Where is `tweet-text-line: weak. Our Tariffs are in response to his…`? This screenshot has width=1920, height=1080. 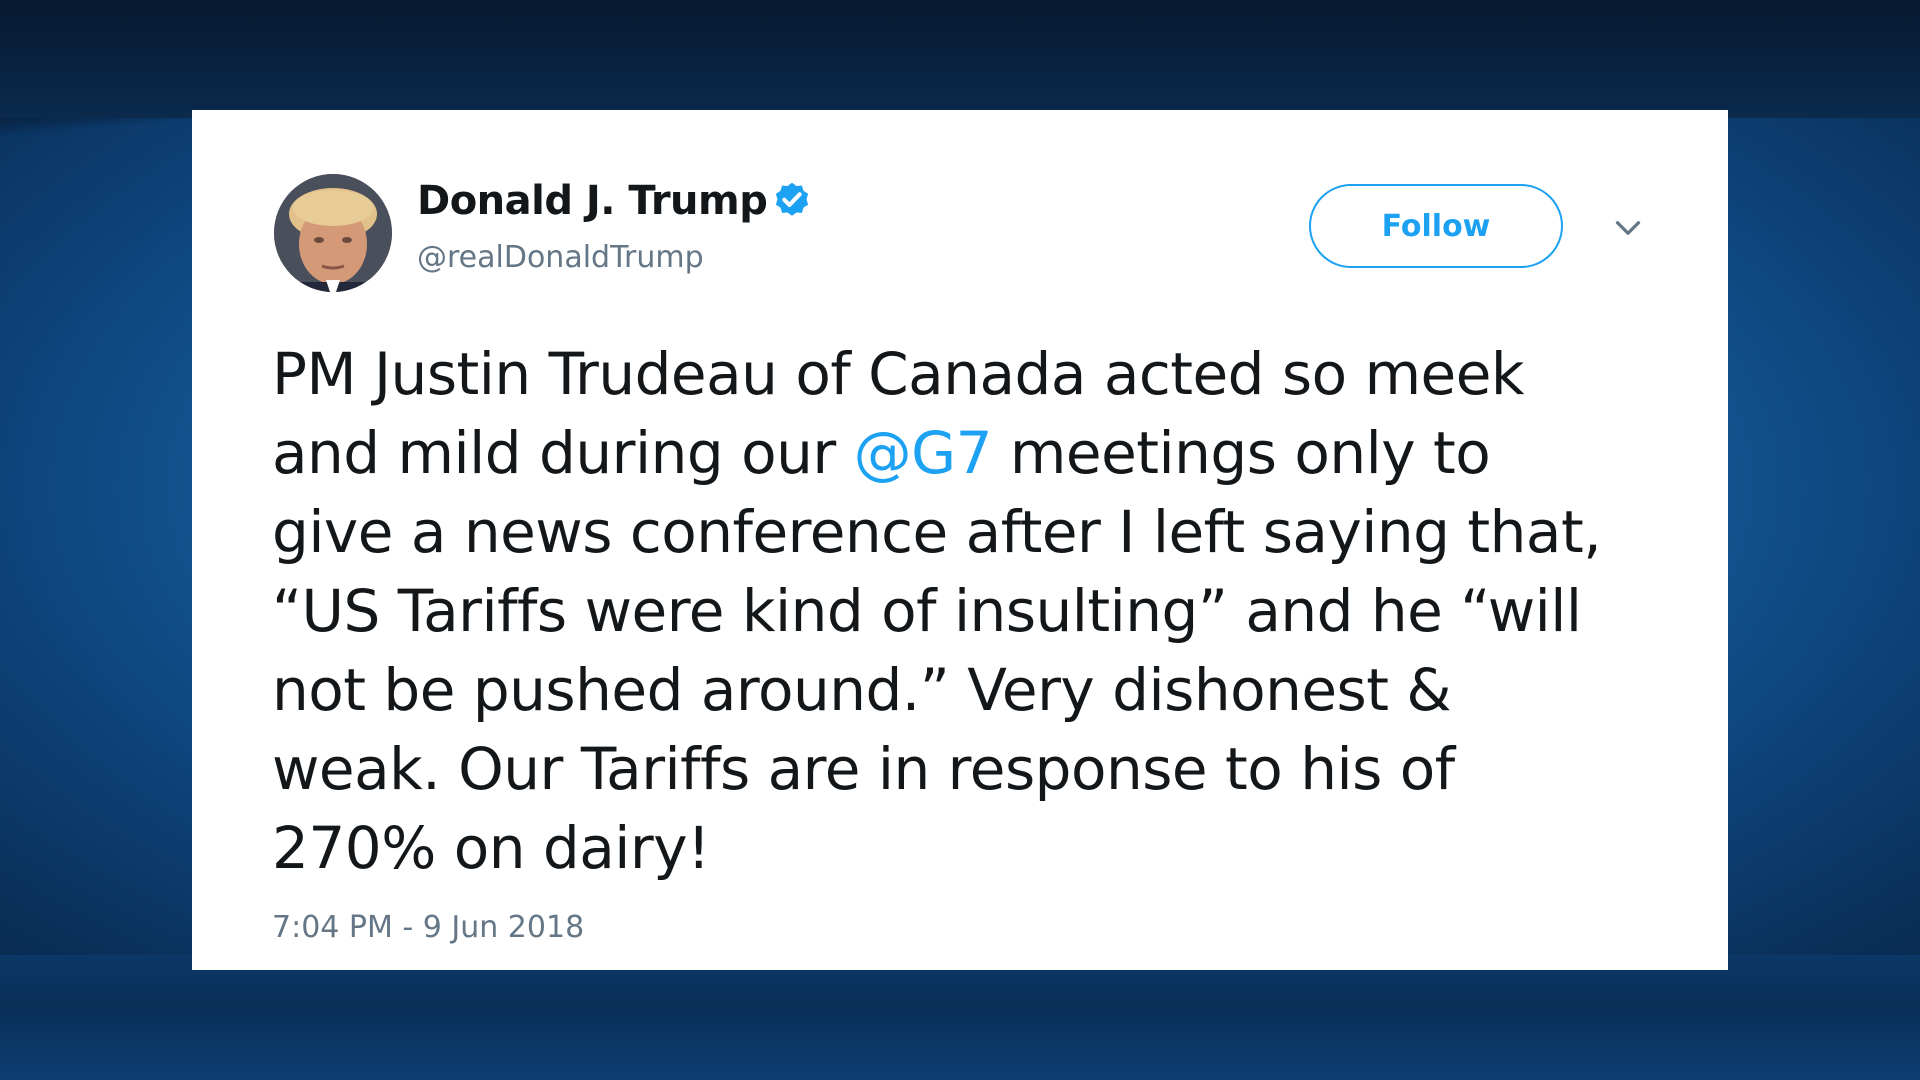
tweet-text-line: weak. Our Tariffs are in response to his… is located at coordinates (972, 769).